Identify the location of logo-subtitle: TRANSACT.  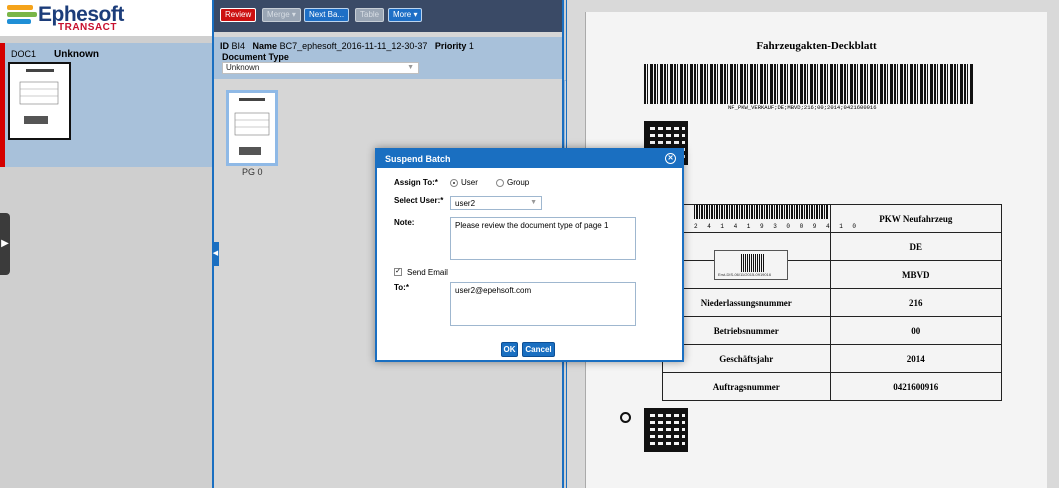
(87, 27).